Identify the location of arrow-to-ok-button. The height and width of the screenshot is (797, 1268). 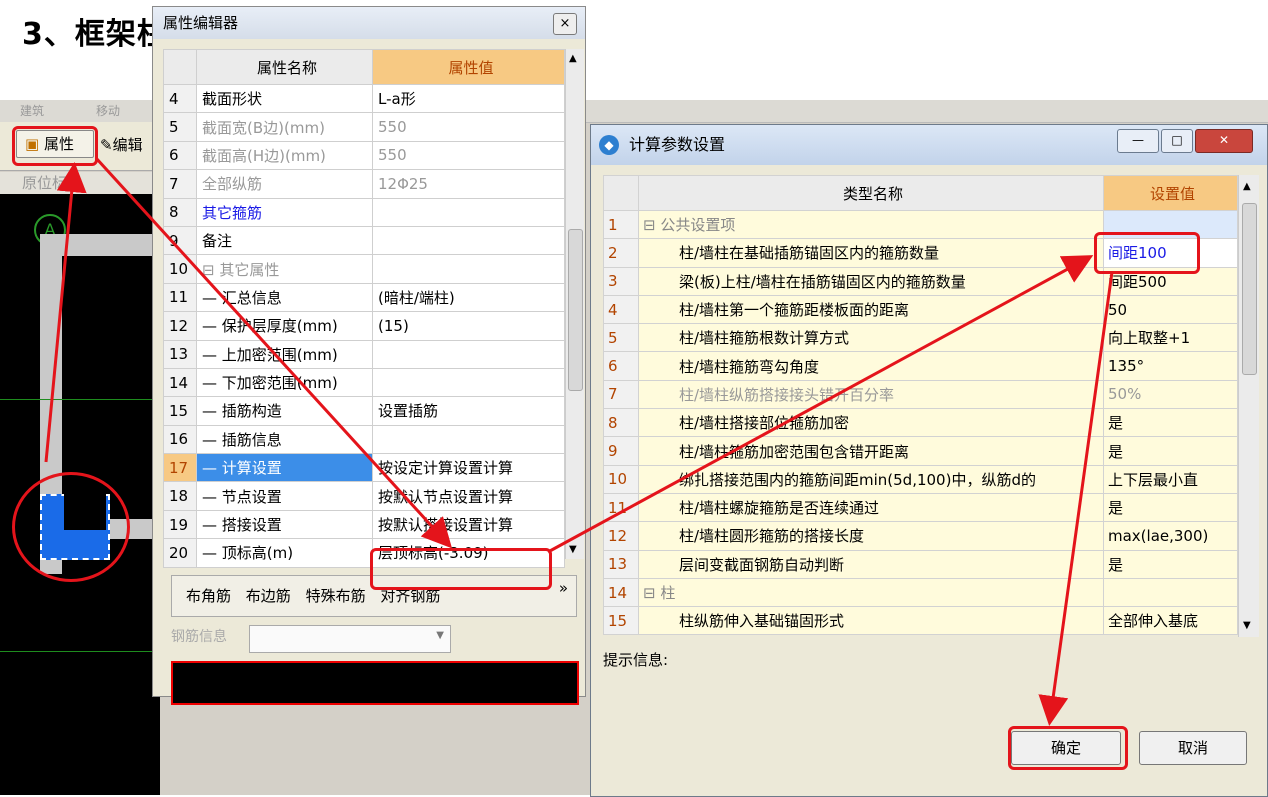
(1076, 498).